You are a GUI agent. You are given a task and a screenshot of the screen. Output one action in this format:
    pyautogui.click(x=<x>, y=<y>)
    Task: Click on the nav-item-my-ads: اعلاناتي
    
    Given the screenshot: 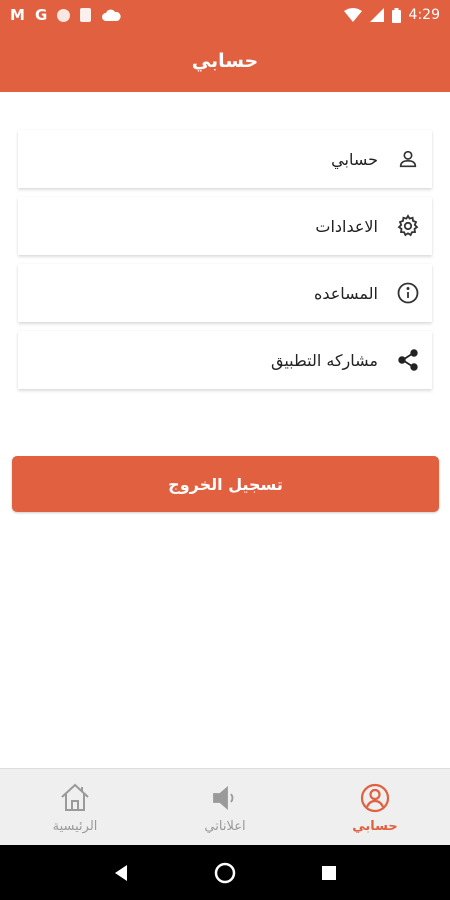 What is the action you would take?
    pyautogui.click(x=225, y=807)
    